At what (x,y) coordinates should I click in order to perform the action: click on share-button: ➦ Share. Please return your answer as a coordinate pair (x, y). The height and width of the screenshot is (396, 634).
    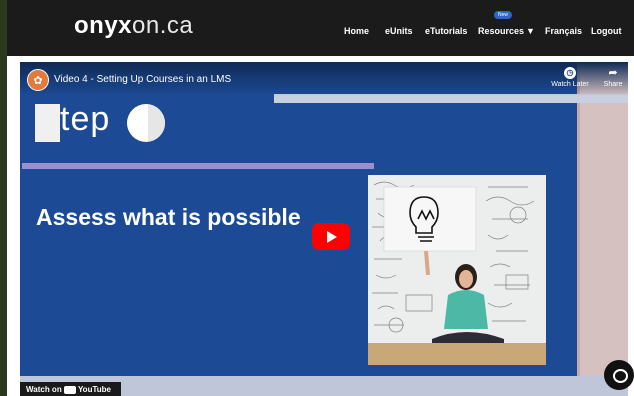
    Looking at the image, I should click on (613, 77).